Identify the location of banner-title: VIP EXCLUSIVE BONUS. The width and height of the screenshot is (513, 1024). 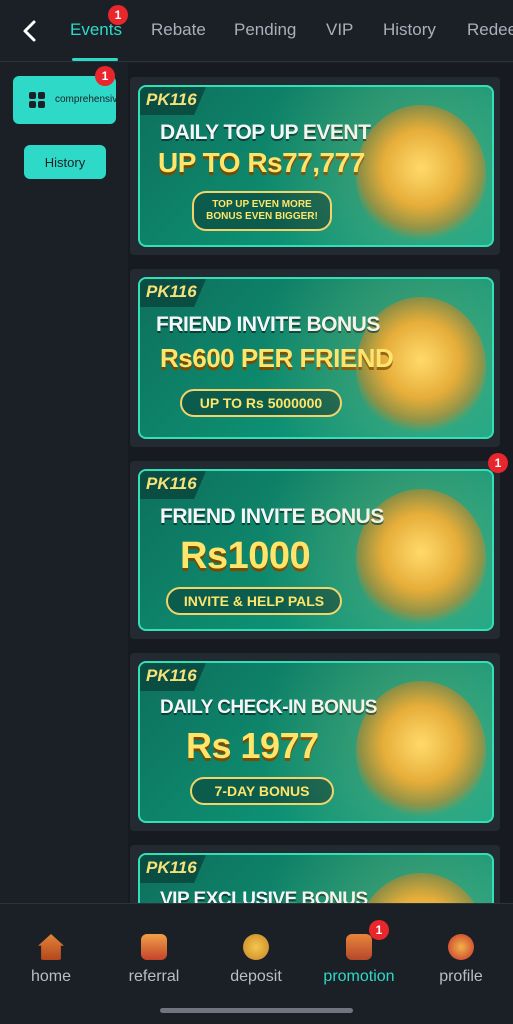
(264, 896).